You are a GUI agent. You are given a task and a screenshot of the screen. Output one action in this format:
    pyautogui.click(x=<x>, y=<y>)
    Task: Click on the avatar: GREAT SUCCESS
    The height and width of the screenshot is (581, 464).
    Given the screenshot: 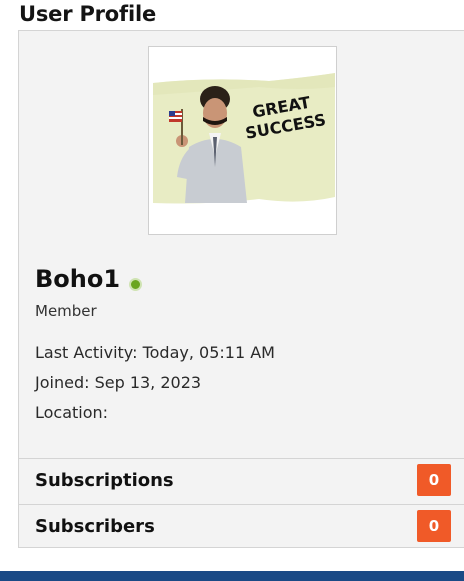 What is the action you would take?
    pyautogui.click(x=242, y=140)
    